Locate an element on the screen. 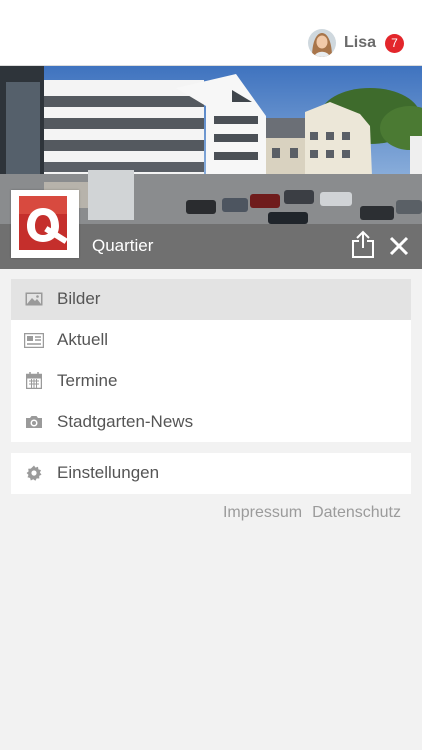  user-menu: Lisa 7 is located at coordinates (355, 43).